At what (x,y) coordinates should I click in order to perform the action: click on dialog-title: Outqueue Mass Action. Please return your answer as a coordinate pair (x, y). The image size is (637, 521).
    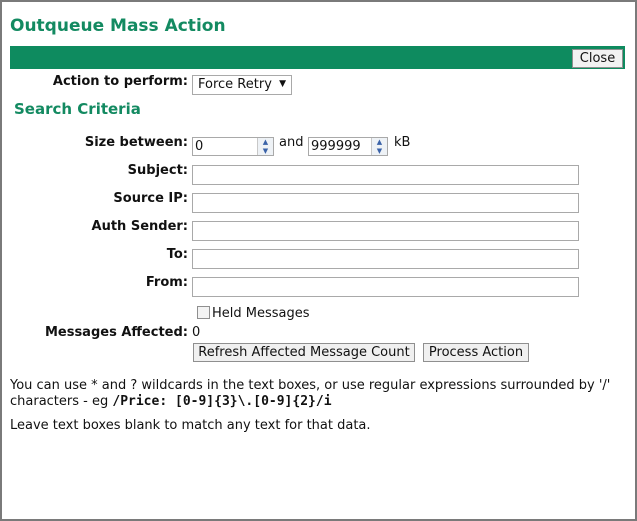
    Looking at the image, I should click on (118, 26).